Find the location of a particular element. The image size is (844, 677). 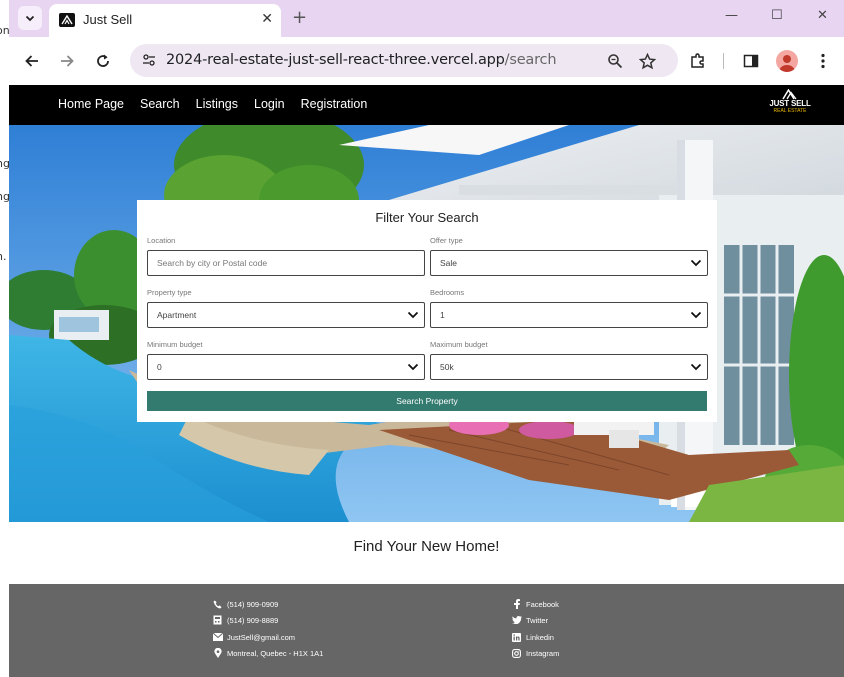

footer-linkedin-text: Linkedin is located at coordinates (540, 637).